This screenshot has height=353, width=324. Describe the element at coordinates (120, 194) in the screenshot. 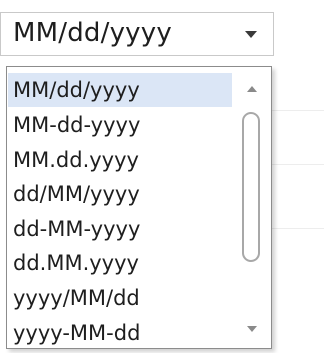

I see `dropdown-option: dd/MM/yyyy` at that location.